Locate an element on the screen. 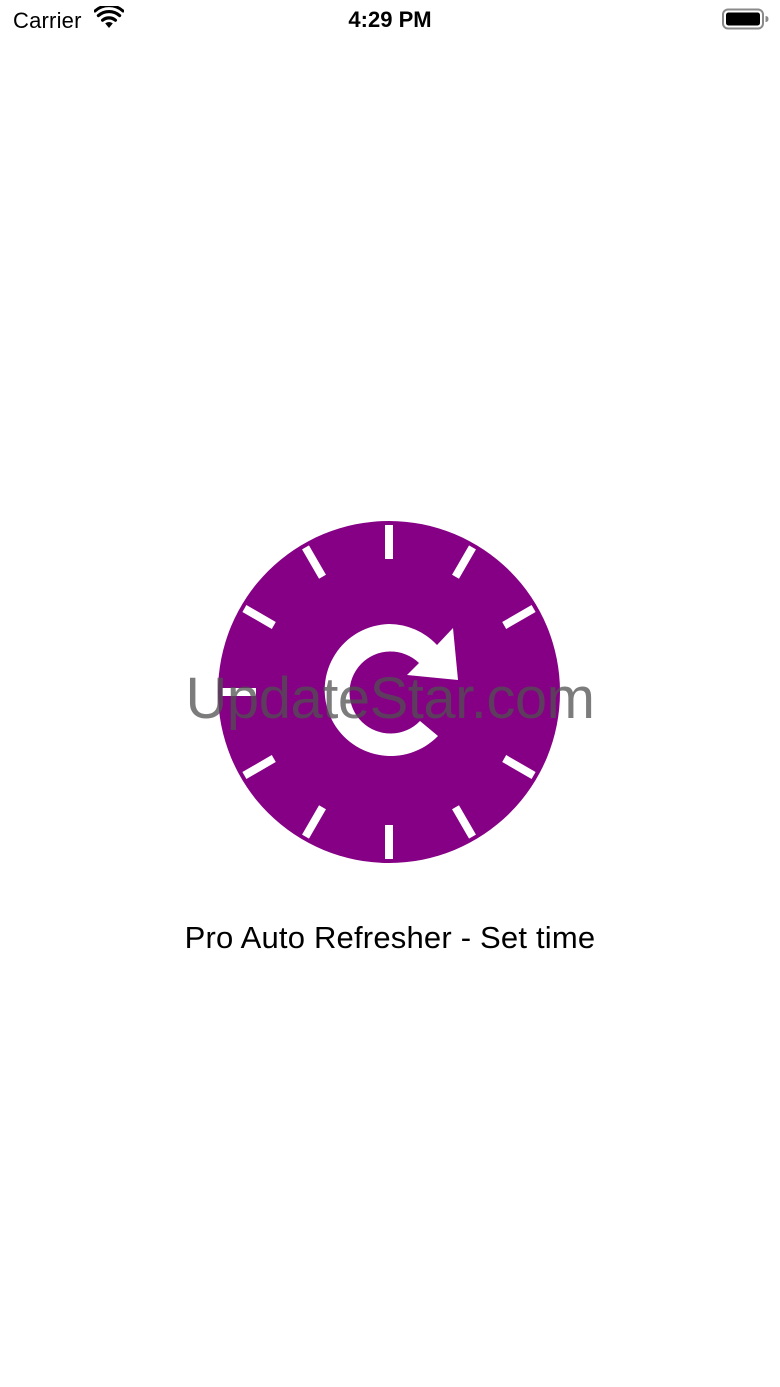 The image size is (780, 1387). app-title: Pro Auto Refresher - Set time is located at coordinates (390, 937).